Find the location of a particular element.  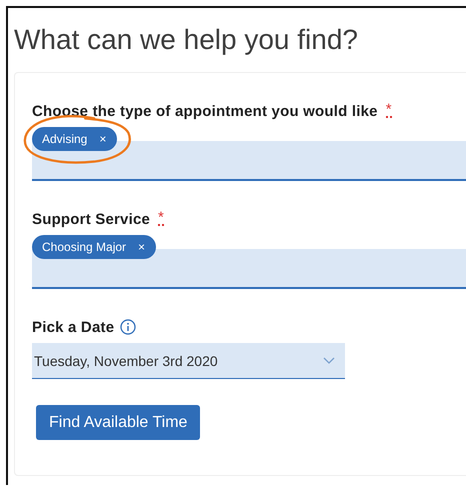

selected-chip: Advising × is located at coordinates (75, 139).